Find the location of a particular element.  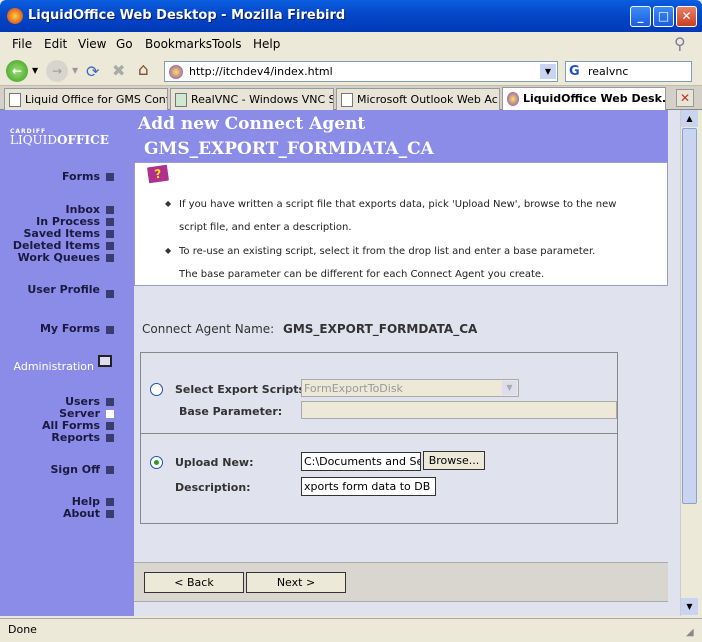

back-dropdown-icon: ▼ is located at coordinates (35, 70).